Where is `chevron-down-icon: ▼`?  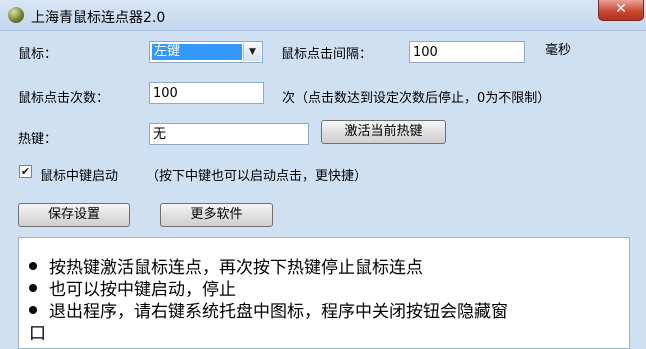
chevron-down-icon: ▼ is located at coordinates (252, 52).